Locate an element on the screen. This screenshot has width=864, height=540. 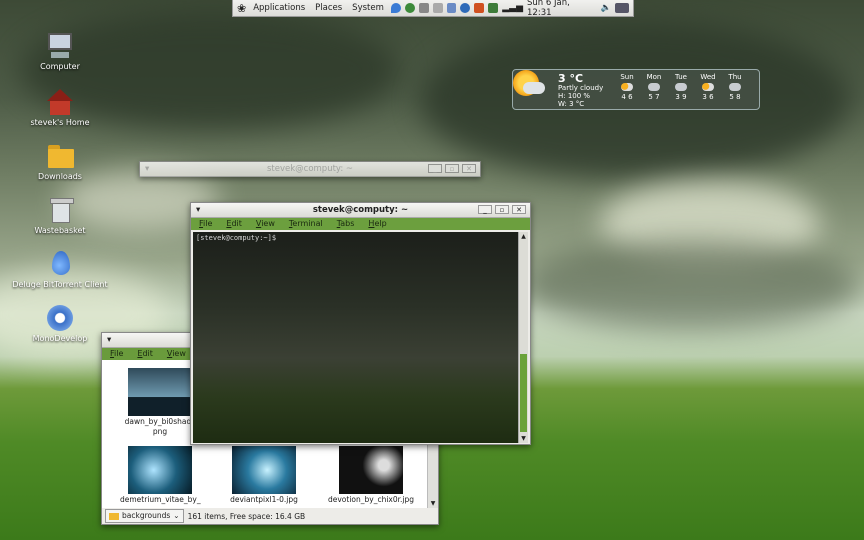
file-item: demetrium_vitae_by_ is located at coordinates (160, 475).